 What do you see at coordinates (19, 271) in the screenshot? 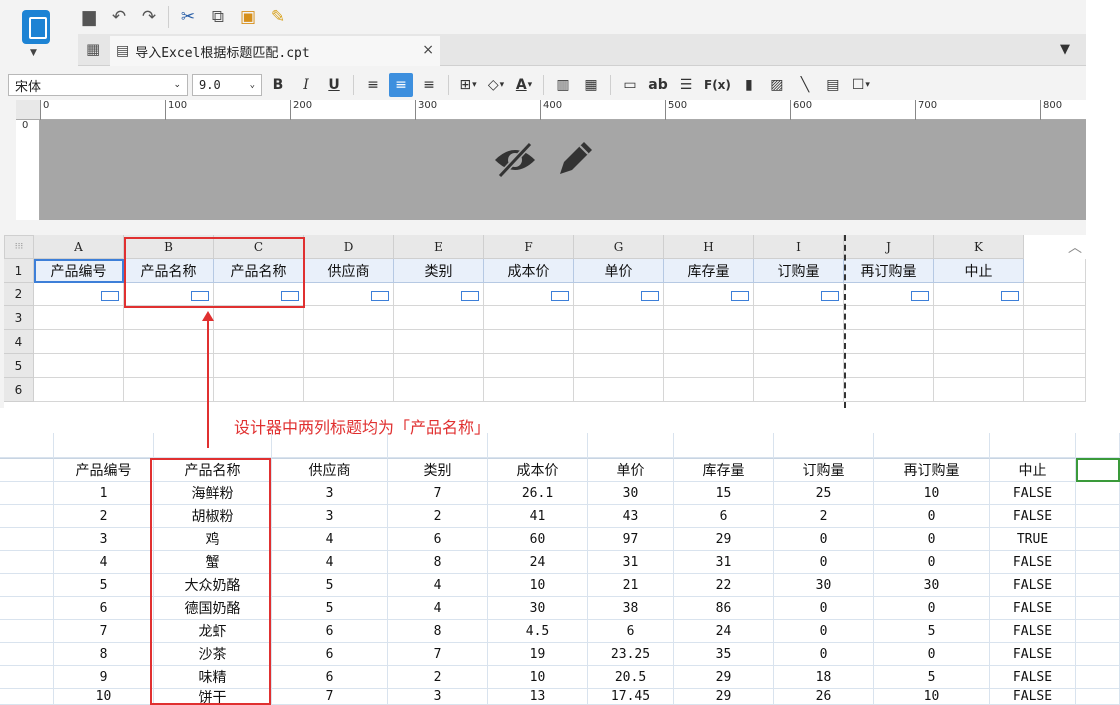
I see `row-header: 1` at bounding box center [19, 271].